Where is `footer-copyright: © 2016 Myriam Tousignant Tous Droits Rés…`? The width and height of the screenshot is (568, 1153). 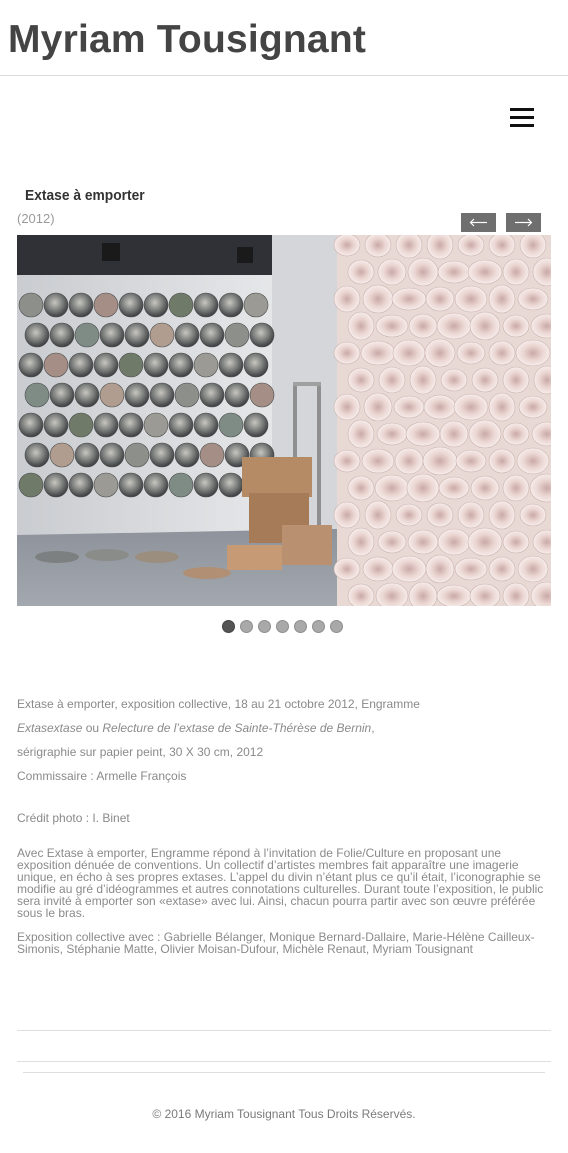 footer-copyright: © 2016 Myriam Tousignant Tous Droits Rés… is located at coordinates (284, 1114).